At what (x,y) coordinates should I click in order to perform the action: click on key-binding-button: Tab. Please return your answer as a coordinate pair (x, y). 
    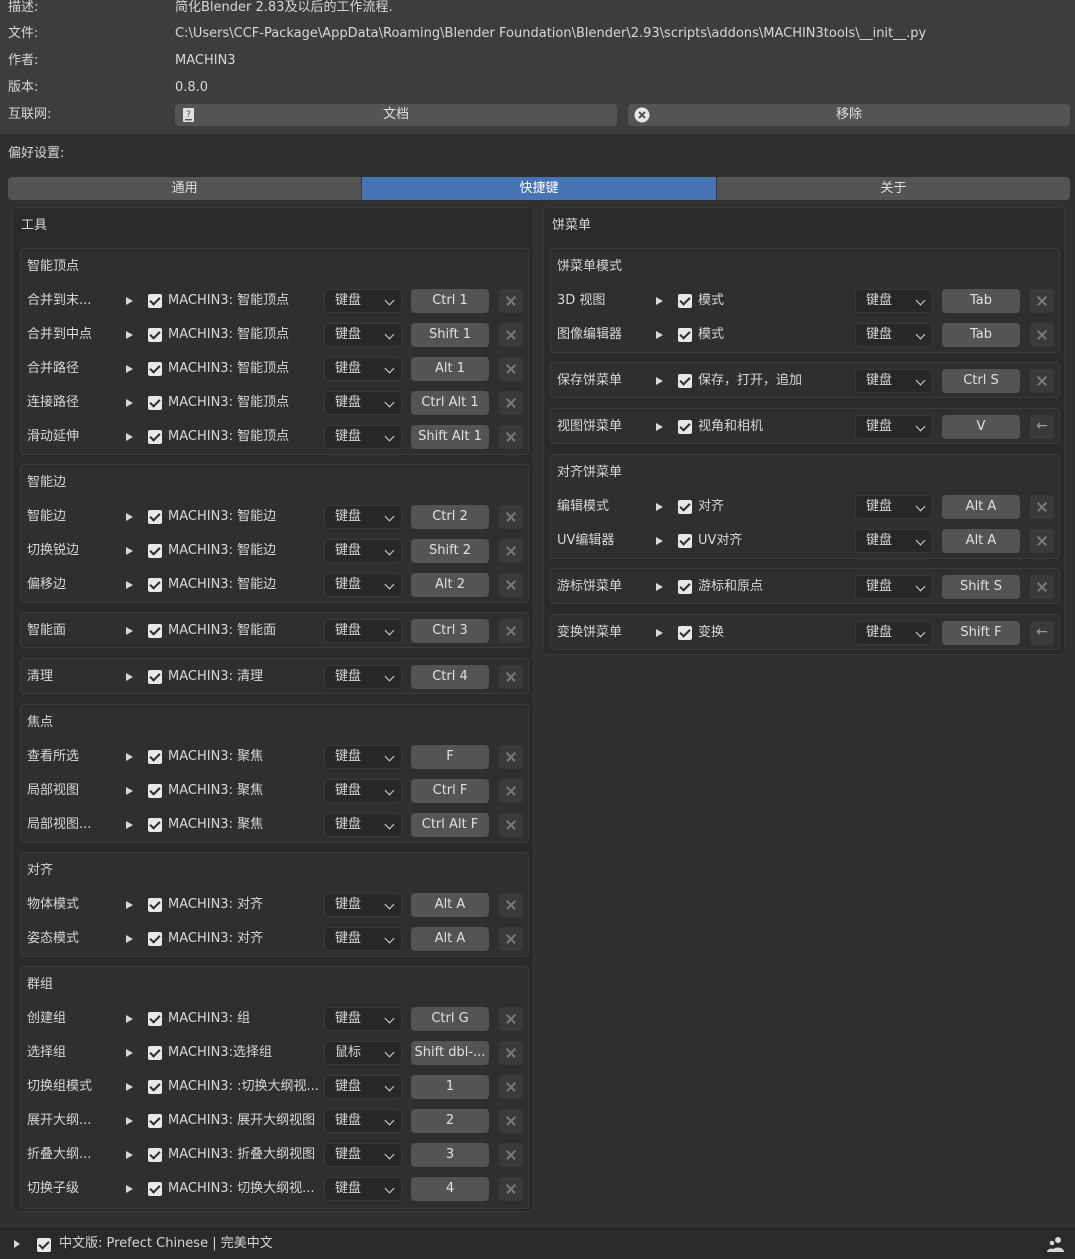
    Looking at the image, I should click on (981, 335).